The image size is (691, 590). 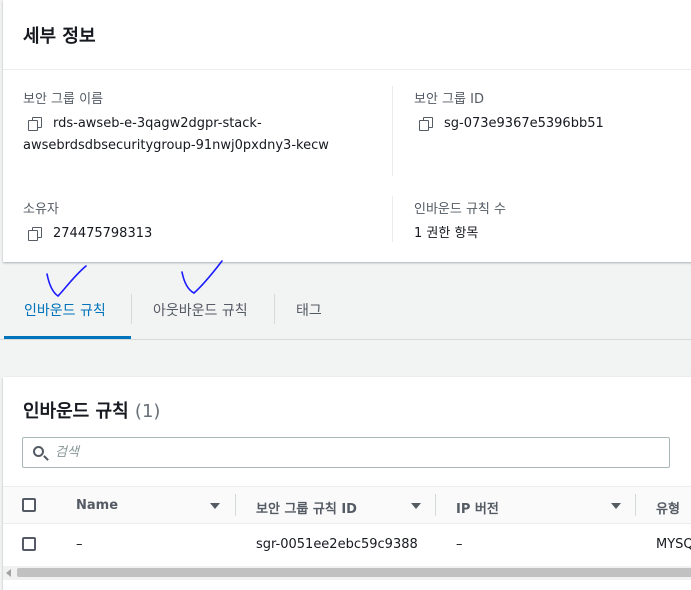 What do you see at coordinates (38, 451) in the screenshot?
I see `search-icon` at bounding box center [38, 451].